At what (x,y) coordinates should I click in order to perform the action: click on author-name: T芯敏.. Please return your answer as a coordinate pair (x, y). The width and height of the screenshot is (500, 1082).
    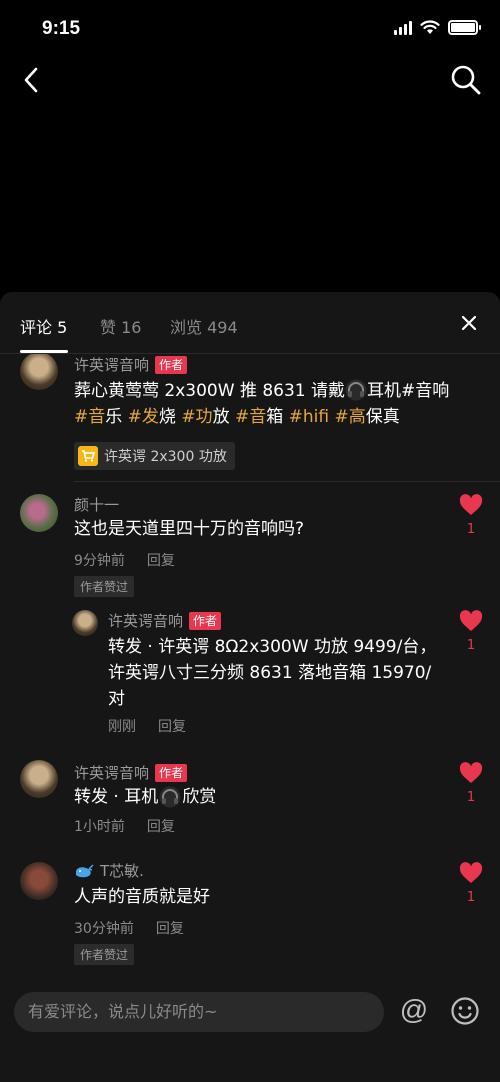
    Looking at the image, I should click on (122, 870).